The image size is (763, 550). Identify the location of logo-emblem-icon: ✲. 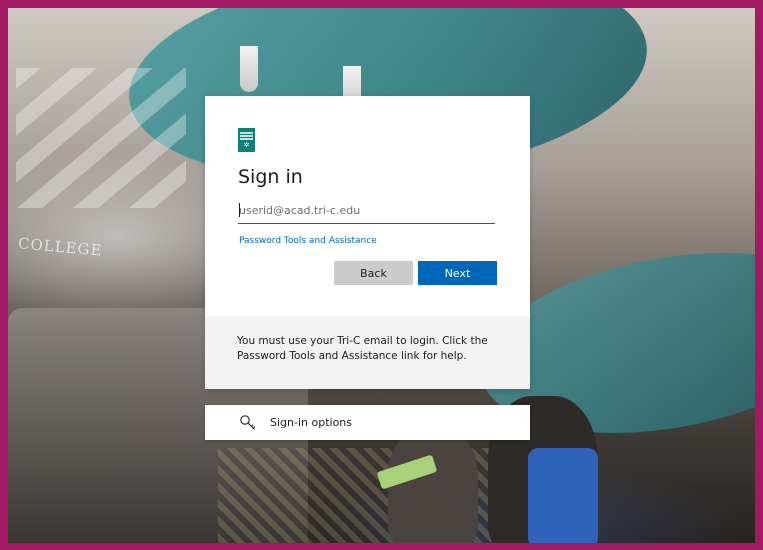
(246, 144).